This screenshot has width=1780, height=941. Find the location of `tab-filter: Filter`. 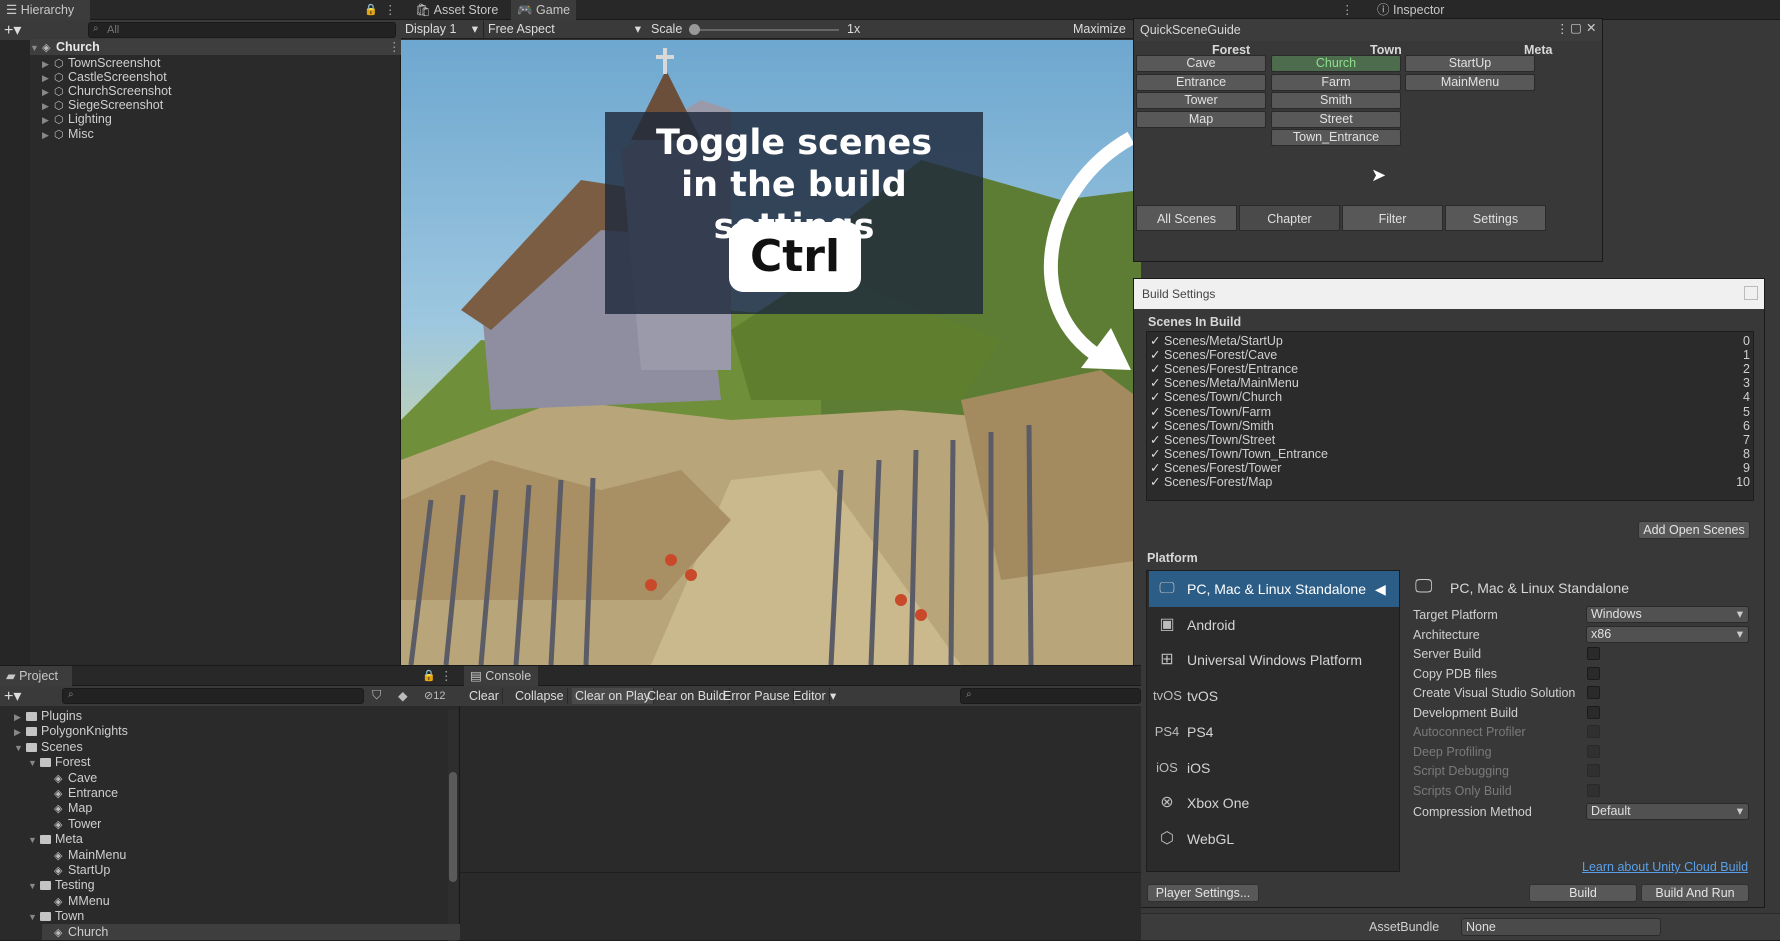

tab-filter: Filter is located at coordinates (1392, 218).